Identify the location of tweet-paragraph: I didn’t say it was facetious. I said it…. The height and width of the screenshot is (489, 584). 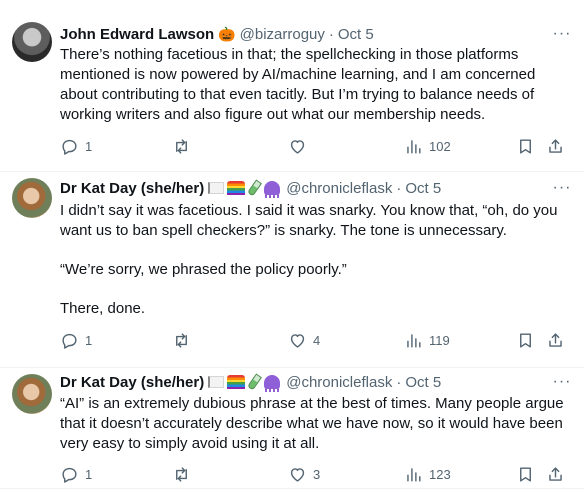
(309, 220).